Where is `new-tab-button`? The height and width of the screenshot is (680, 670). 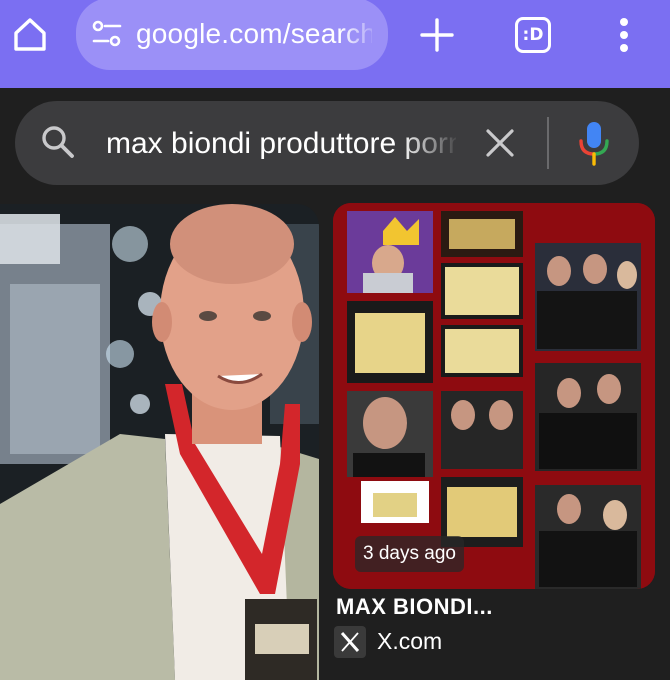 new-tab-button is located at coordinates (437, 35).